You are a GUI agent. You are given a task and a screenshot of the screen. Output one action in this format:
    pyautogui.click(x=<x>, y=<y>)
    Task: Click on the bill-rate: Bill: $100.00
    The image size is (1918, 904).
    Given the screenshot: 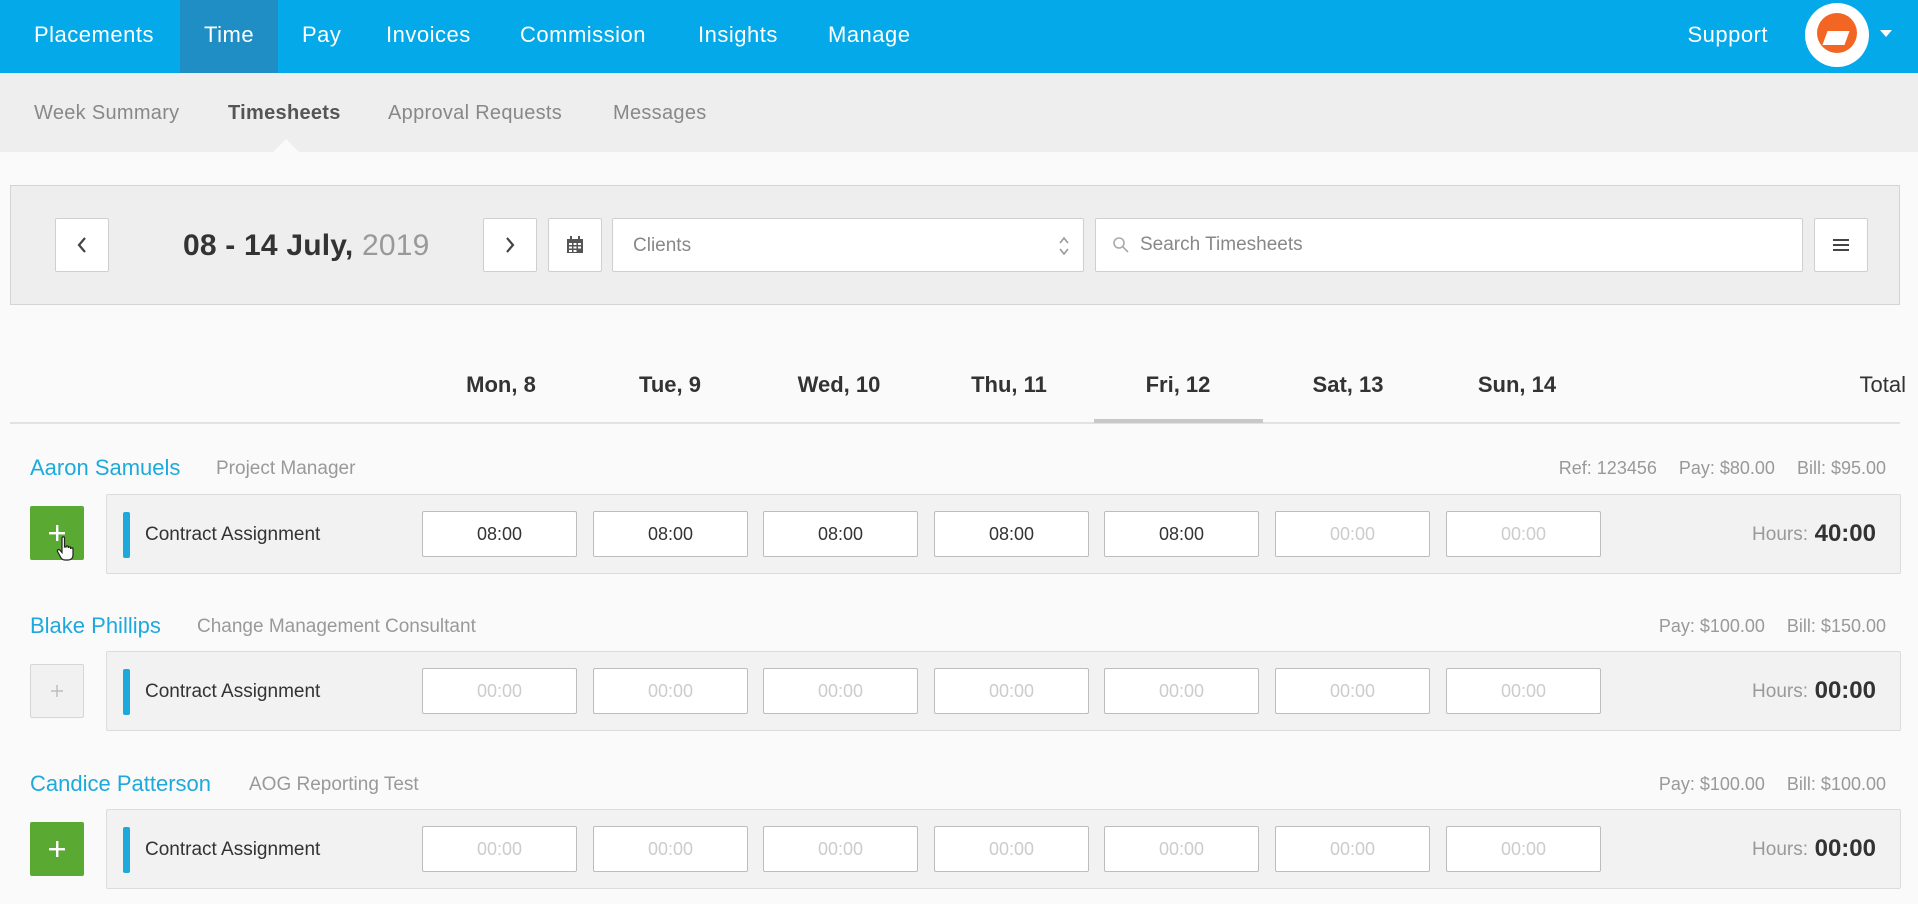 What is the action you would take?
    pyautogui.click(x=1836, y=784)
    